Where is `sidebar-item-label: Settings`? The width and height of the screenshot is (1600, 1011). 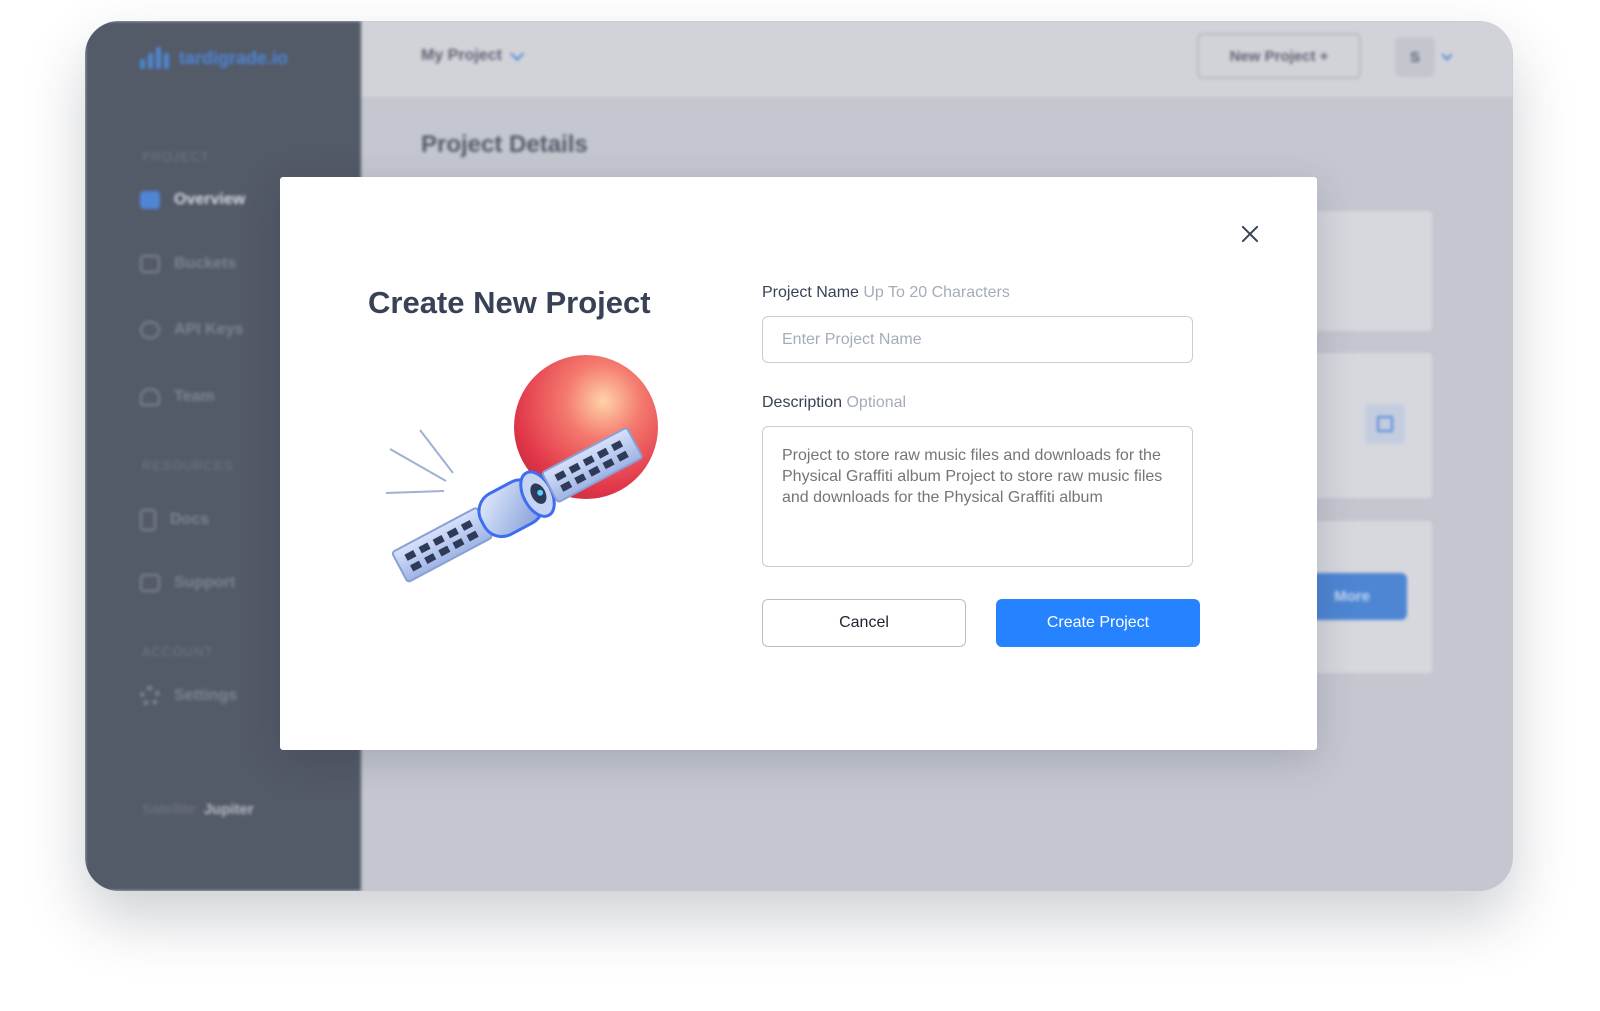 sidebar-item-label: Settings is located at coordinates (206, 695).